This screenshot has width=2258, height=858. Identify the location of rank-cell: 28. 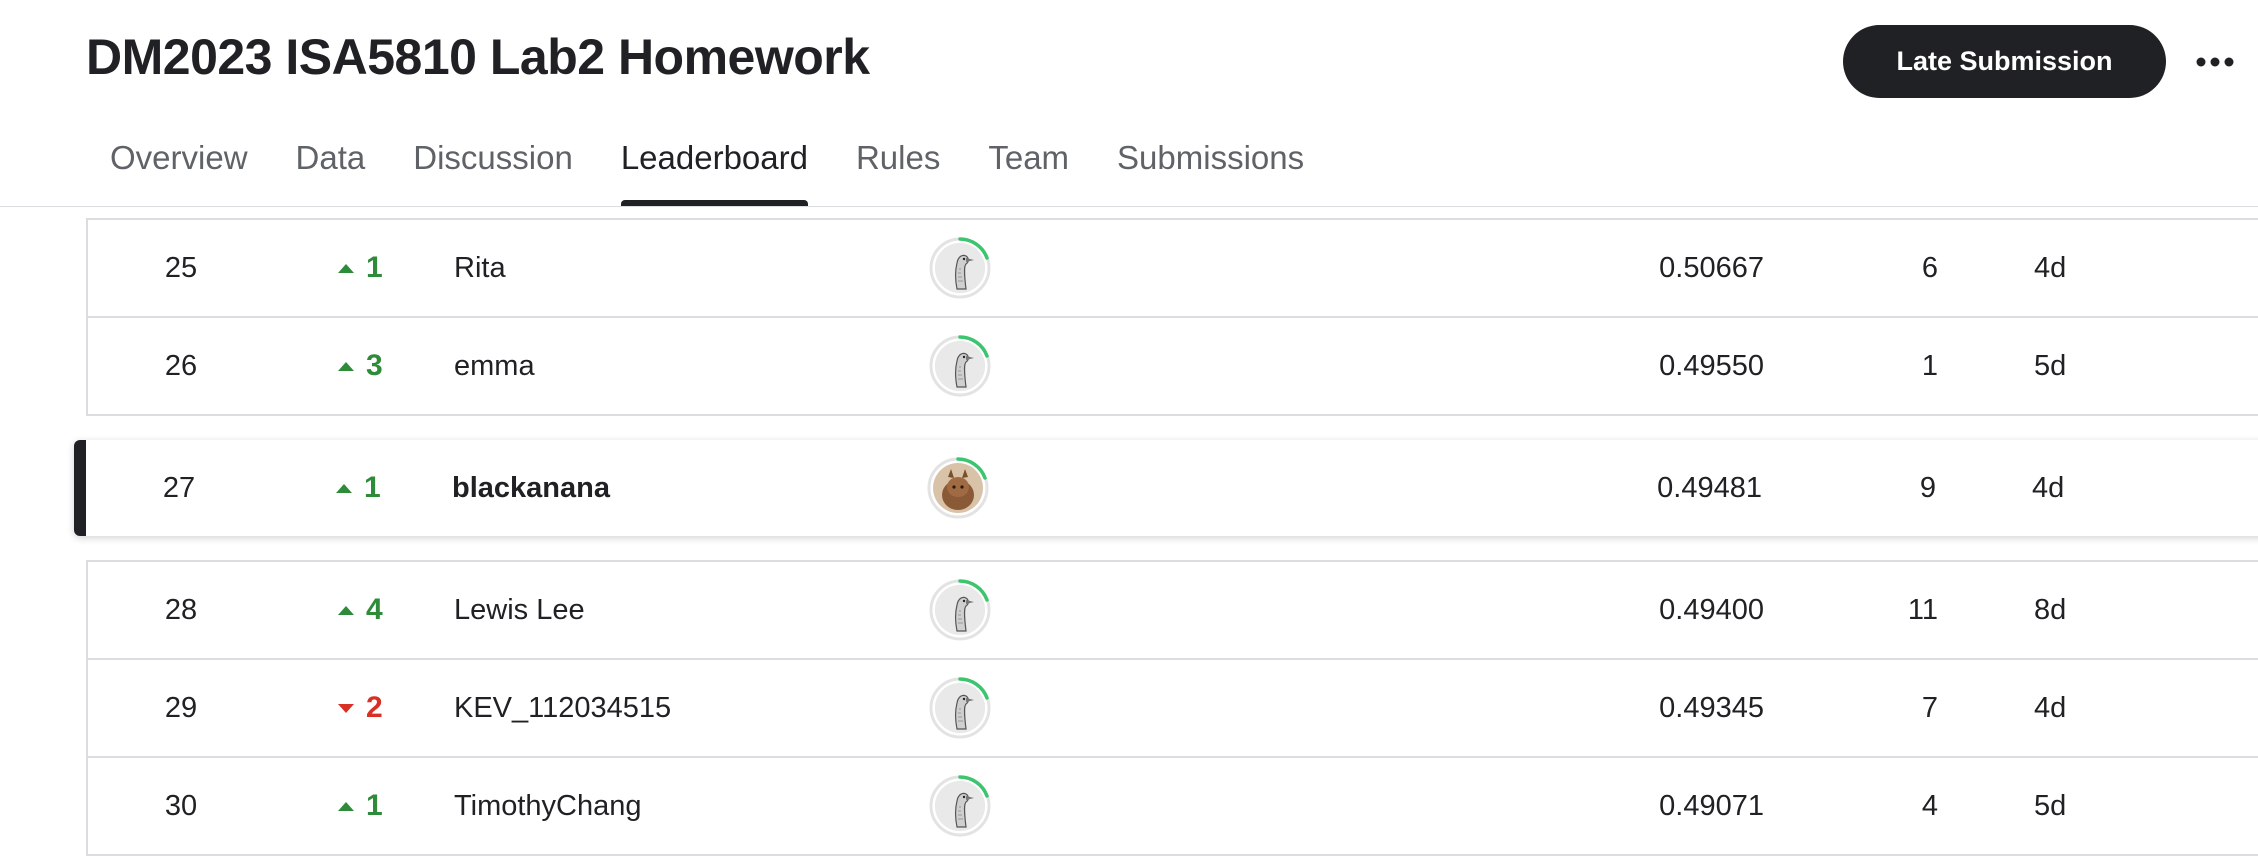
(181, 610).